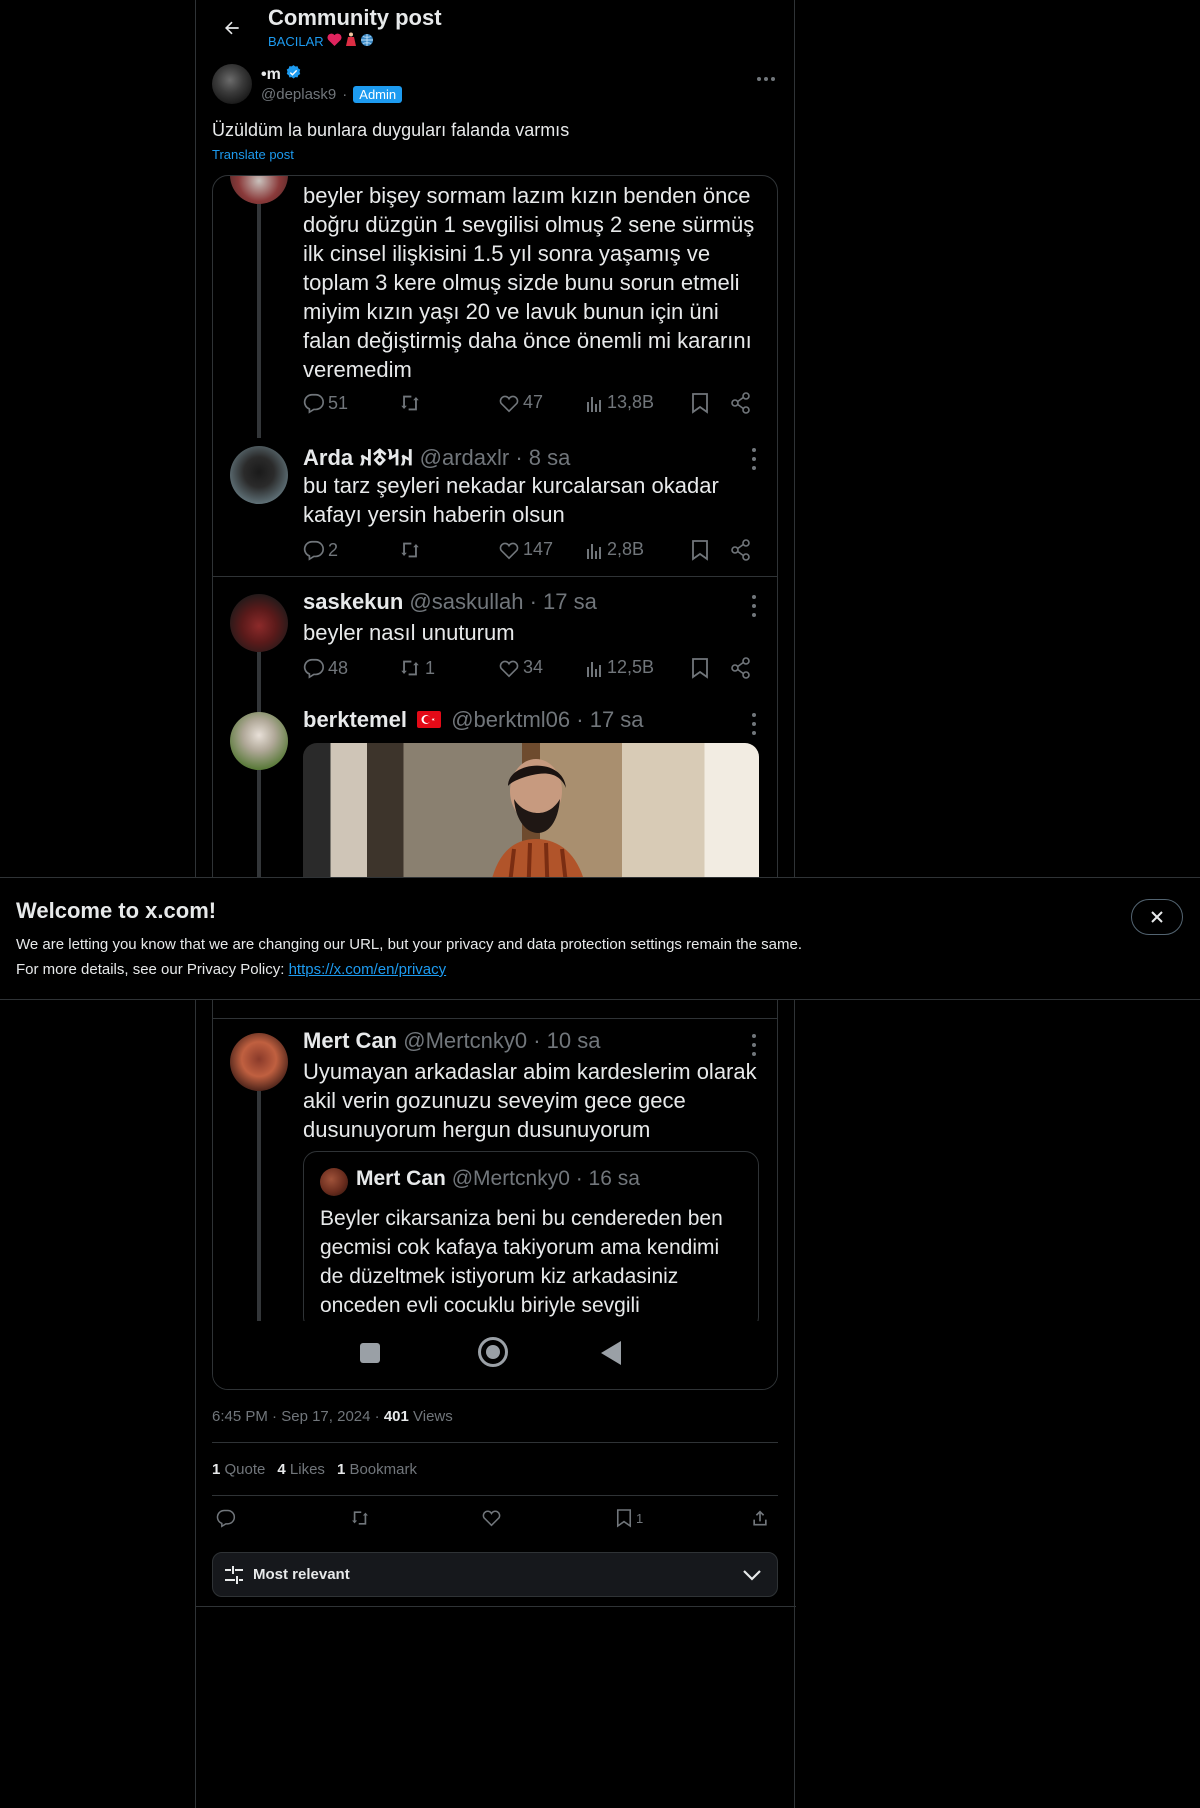  Describe the element at coordinates (338, 667) in the screenshot. I see `reply-count-value: 48` at that location.